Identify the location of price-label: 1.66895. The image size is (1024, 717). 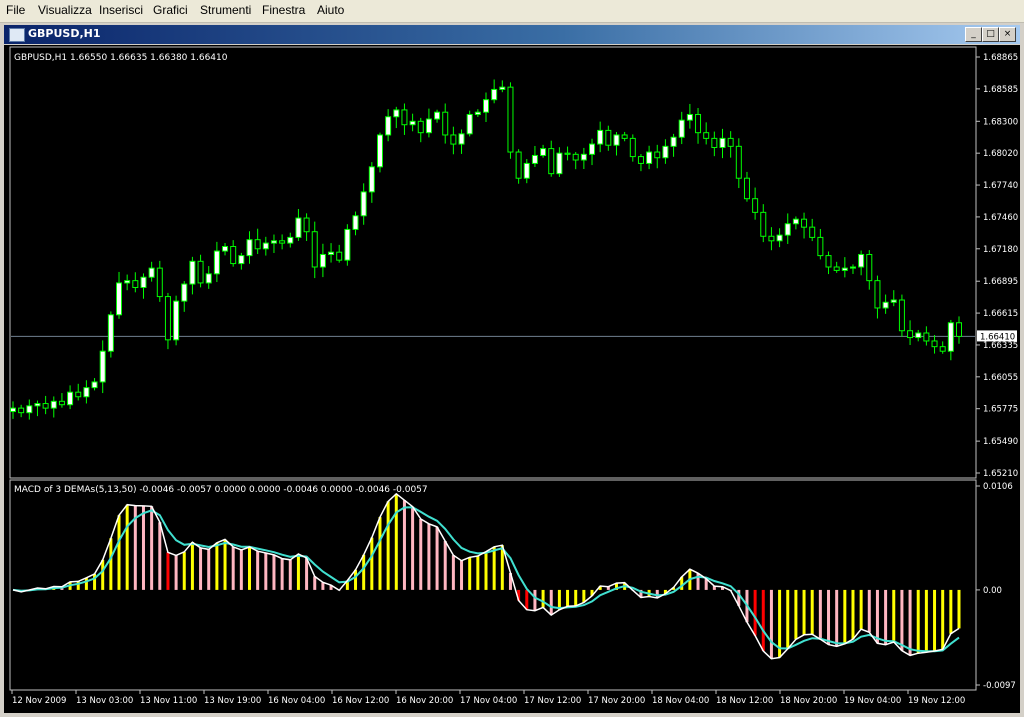
(1000, 282).